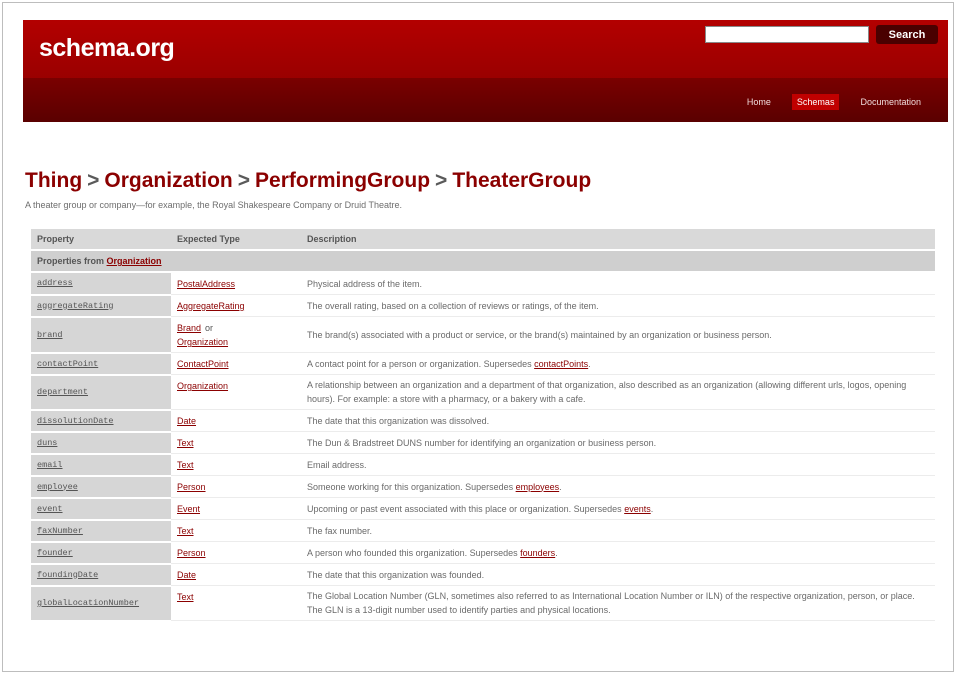  I want to click on nav-item-home: Home, so click(759, 102).